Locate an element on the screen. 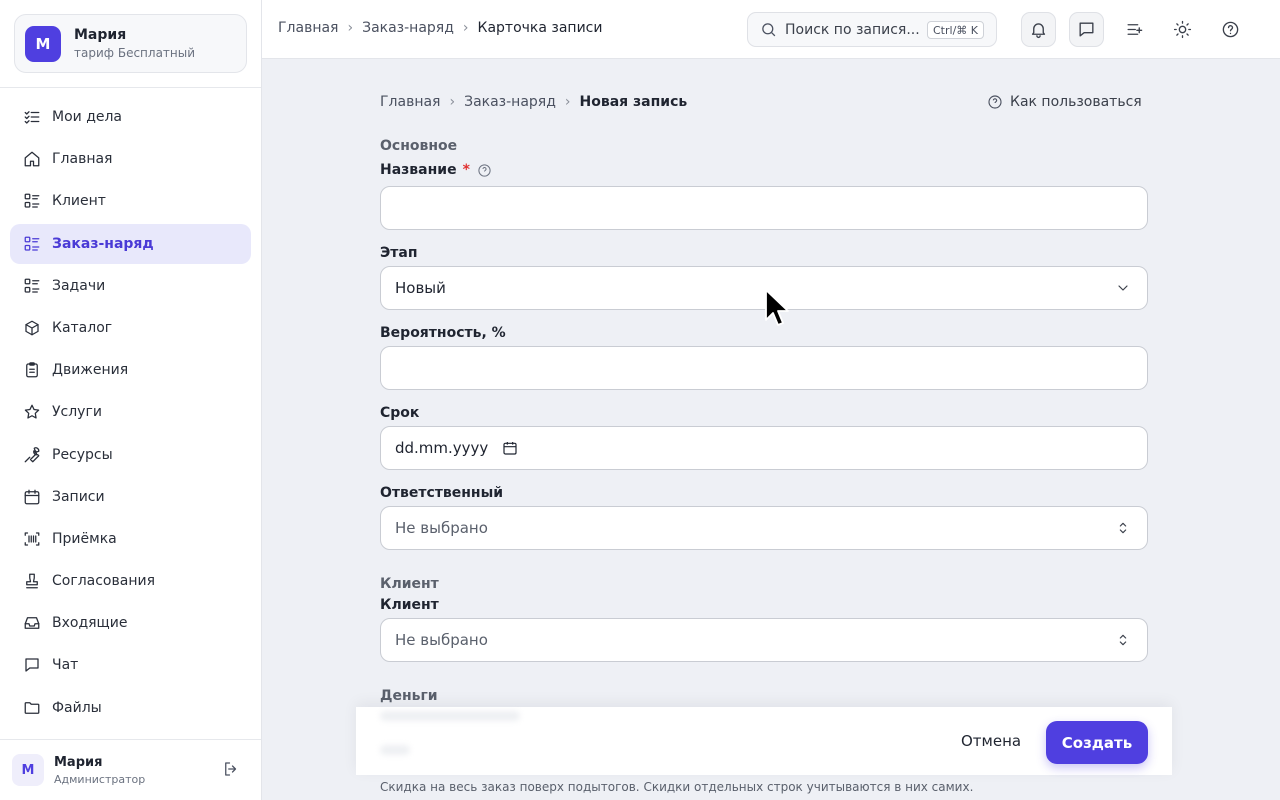  sidebar-item-catalog: Каталог is located at coordinates (130, 328).